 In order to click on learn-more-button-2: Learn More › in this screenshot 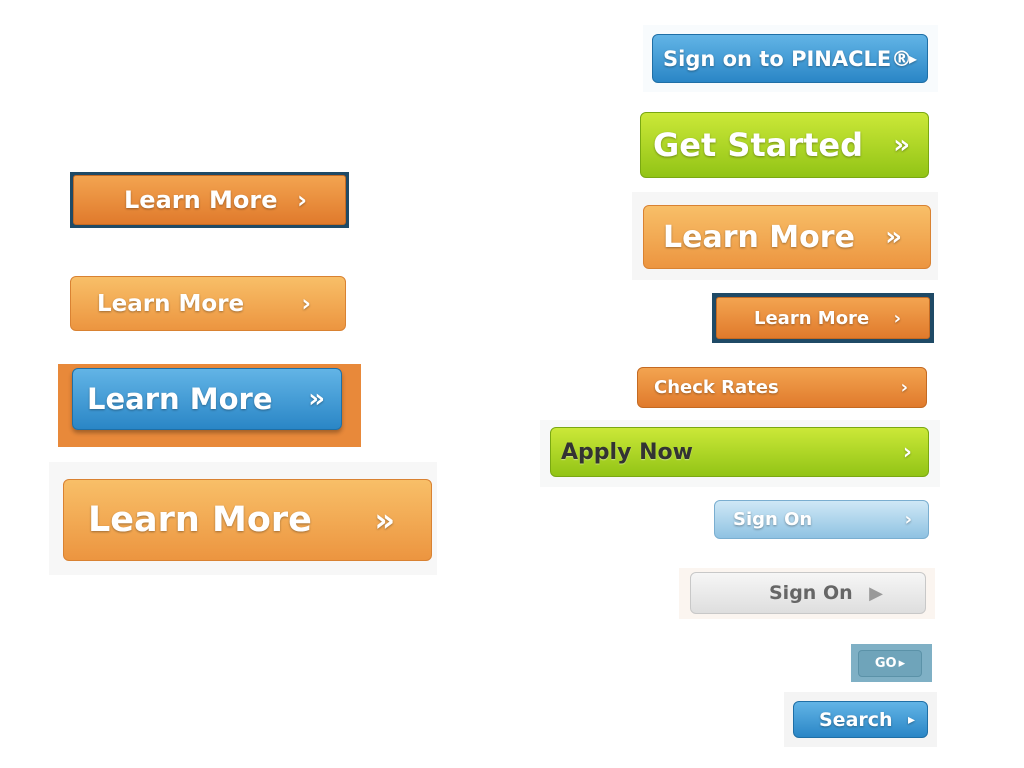, I will do `click(208, 303)`.